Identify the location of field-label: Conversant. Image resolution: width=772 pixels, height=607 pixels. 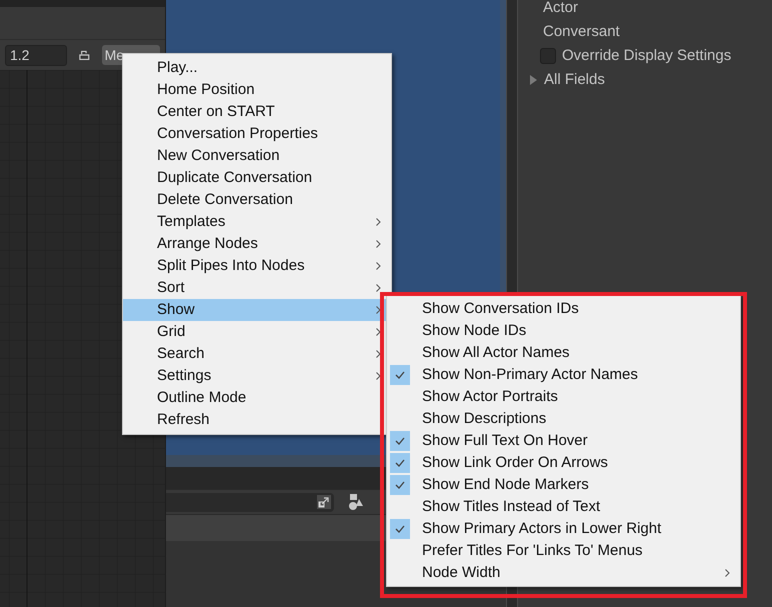
(581, 32).